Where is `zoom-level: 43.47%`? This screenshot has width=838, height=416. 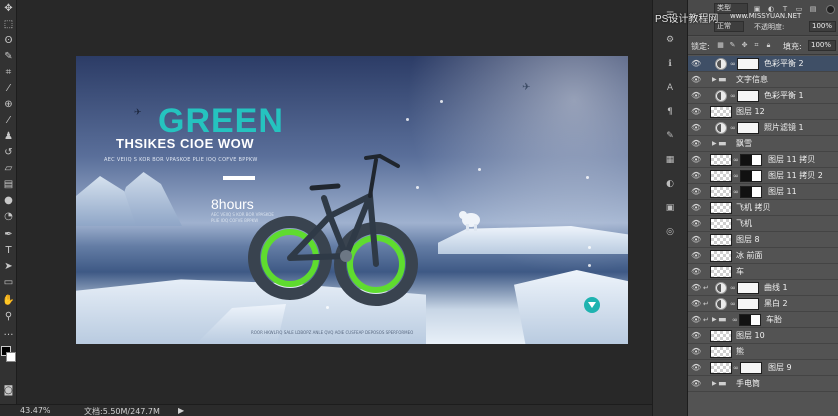 zoom-level: 43.47% is located at coordinates (35, 410).